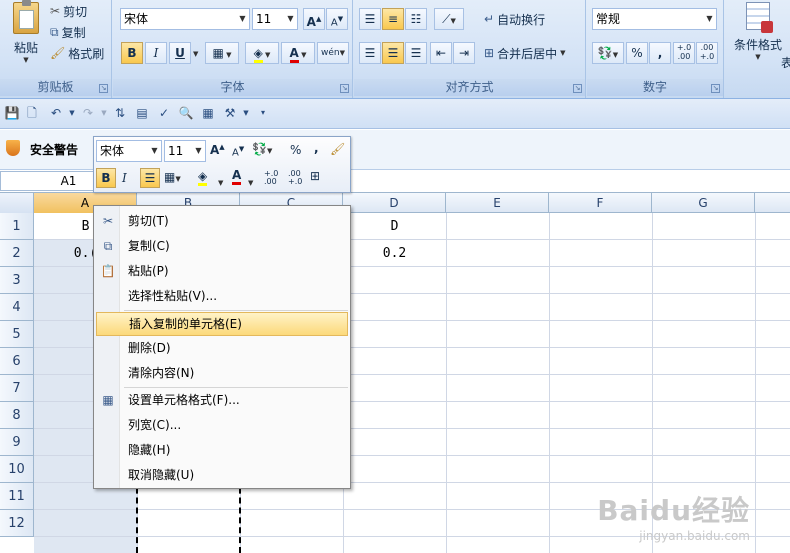 This screenshot has height=553, width=790. Describe the element at coordinates (17, 203) in the screenshot. I see `select-all-corner` at that location.